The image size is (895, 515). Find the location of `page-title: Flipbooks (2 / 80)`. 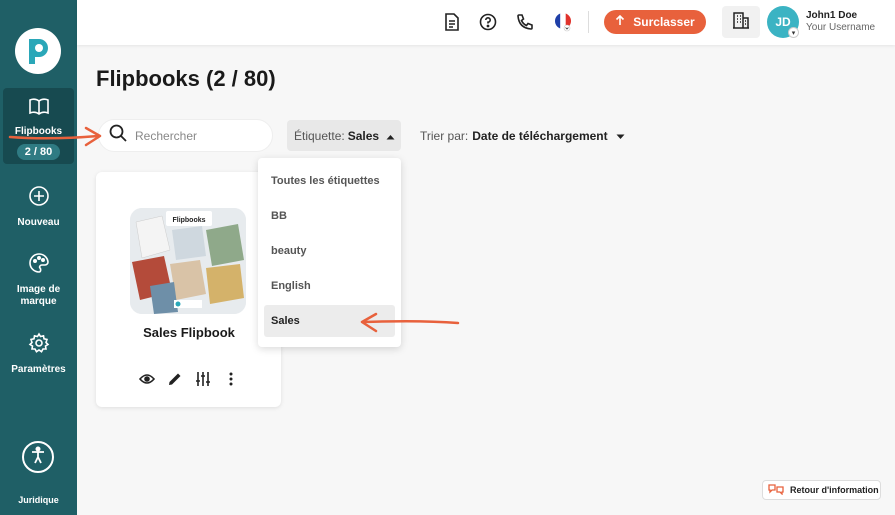

page-title: Flipbooks (2 / 80) is located at coordinates (186, 78).